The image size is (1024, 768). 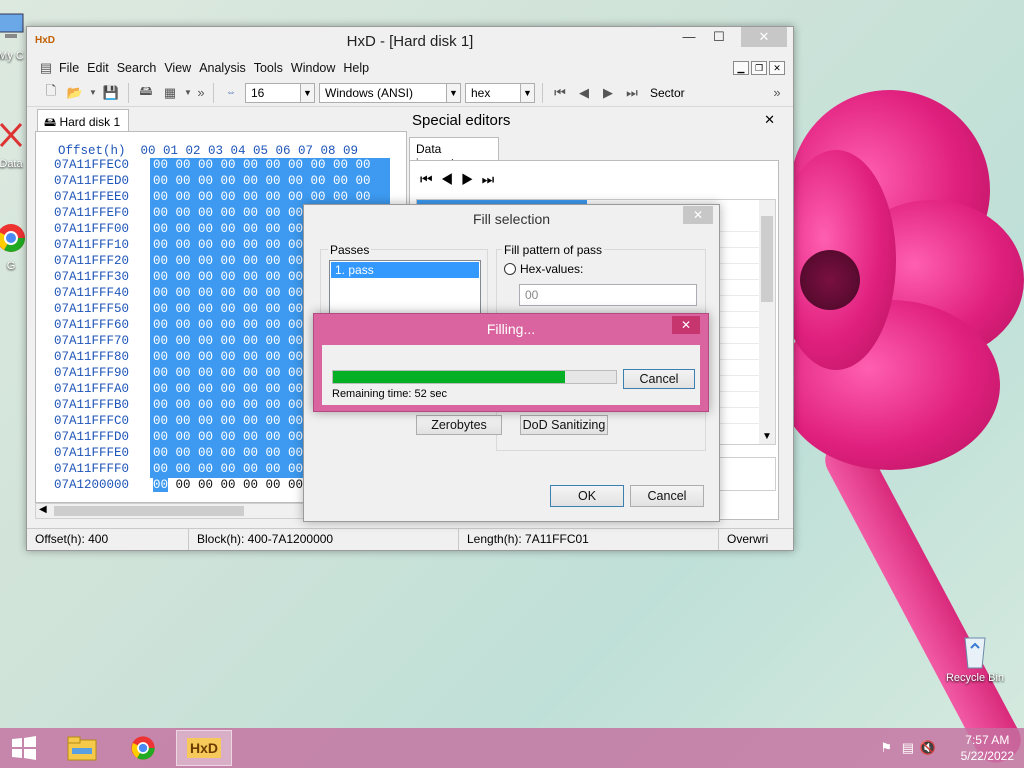 I want to click on prev-icon: ◀, so click(x=451, y=179).